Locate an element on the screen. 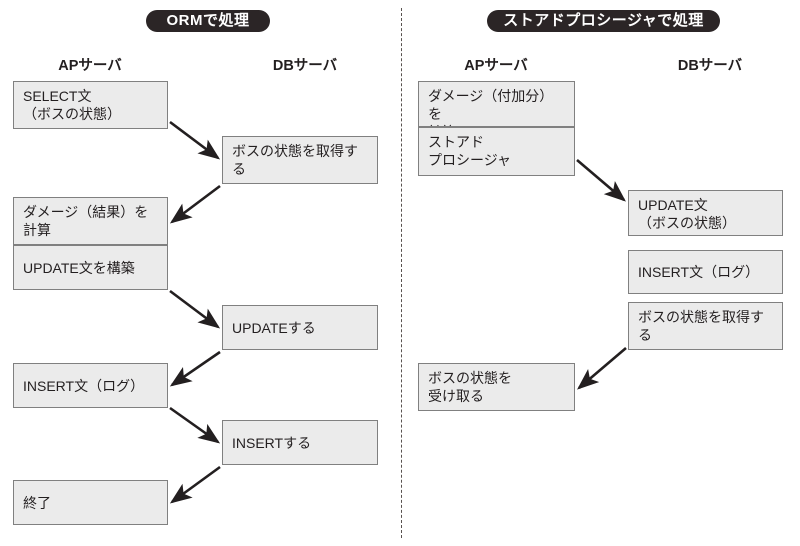 The image size is (800, 546). process-node-orm-ap-1: SELECT文 （ボスの状態） is located at coordinates (90, 105).